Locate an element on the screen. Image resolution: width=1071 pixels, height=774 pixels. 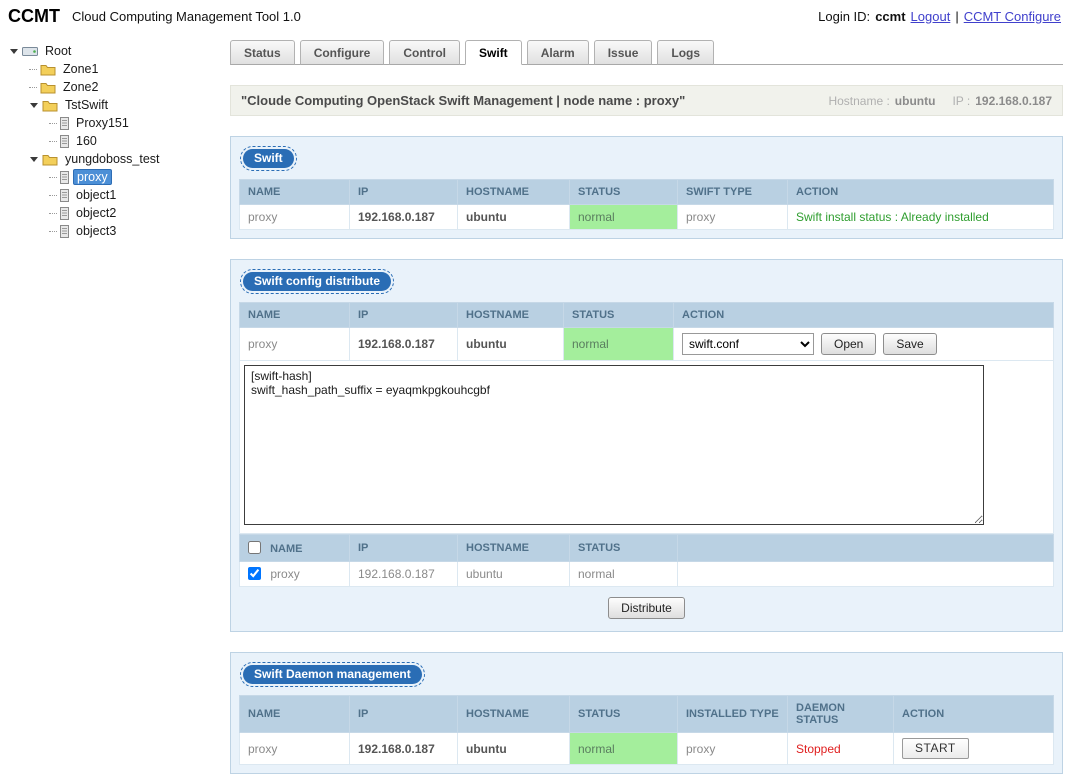
config-action-controls: swift.conf Open Save is located at coordinates (863, 344).